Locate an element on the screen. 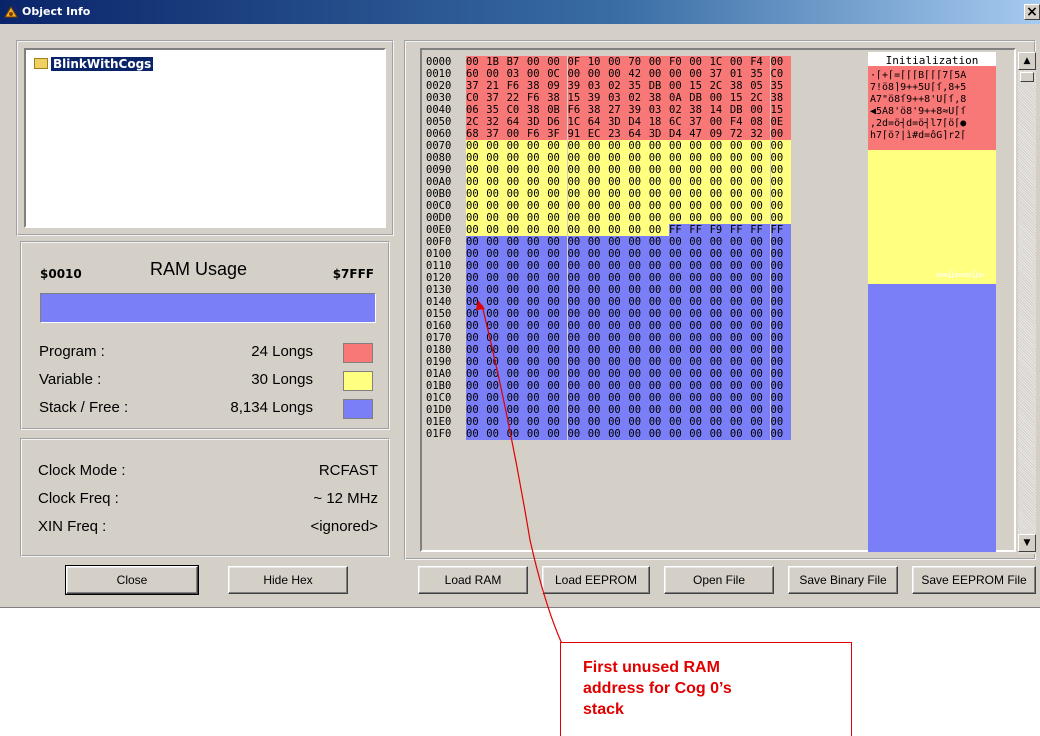 The height and width of the screenshot is (736, 1040). hex-byte: 39 is located at coordinates (598, 98).